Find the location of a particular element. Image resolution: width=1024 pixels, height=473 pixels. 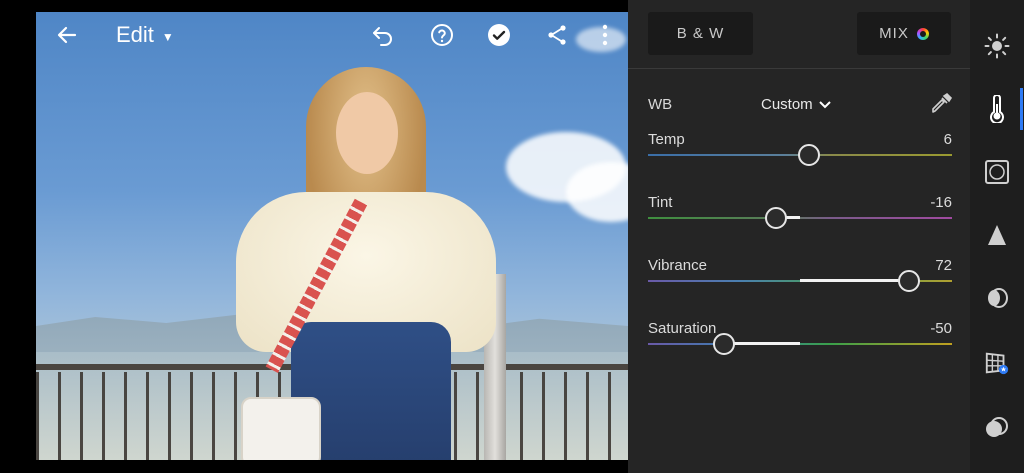

photo-toolbar: Edit ▼ is located at coordinates (332, 35).